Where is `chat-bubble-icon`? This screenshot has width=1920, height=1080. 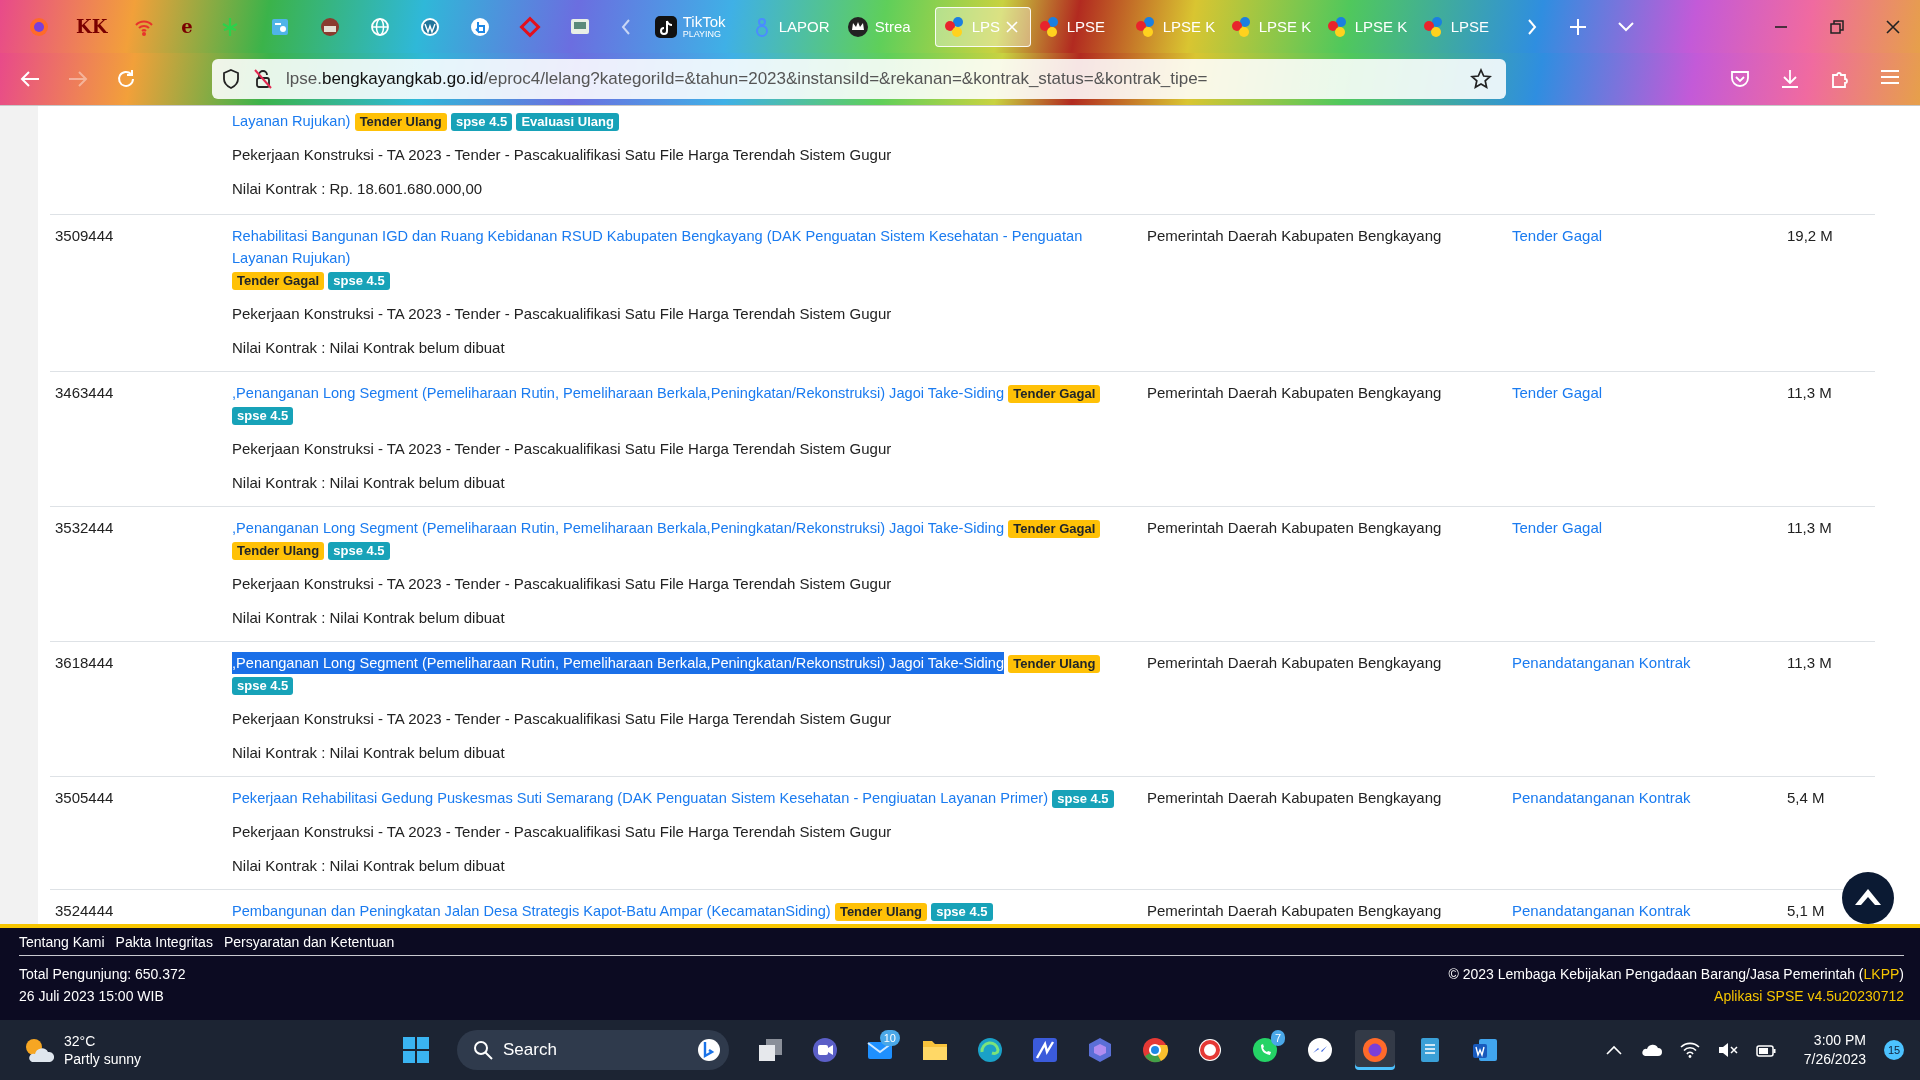
chat-bubble-icon is located at coordinates (1320, 1050).